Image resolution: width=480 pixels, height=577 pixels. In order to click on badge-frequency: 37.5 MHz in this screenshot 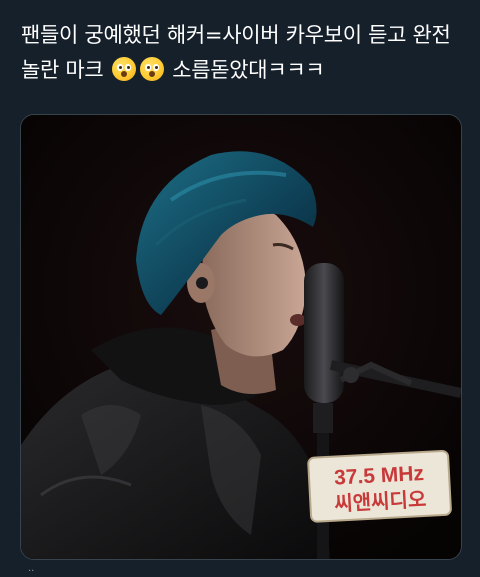, I will do `click(379, 476)`.